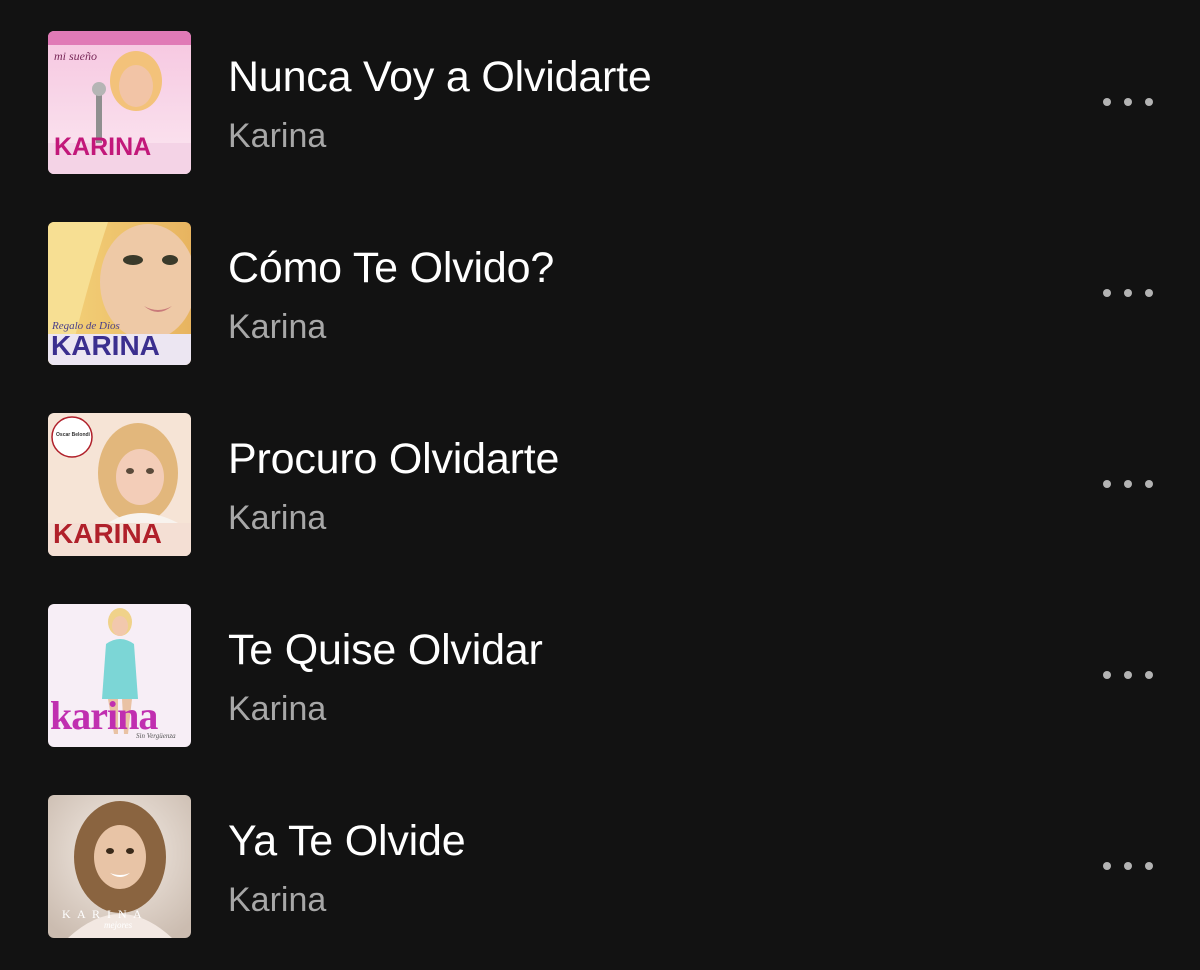  What do you see at coordinates (119, 102) in the screenshot?
I see `album-cover: mi sueño KARINA` at bounding box center [119, 102].